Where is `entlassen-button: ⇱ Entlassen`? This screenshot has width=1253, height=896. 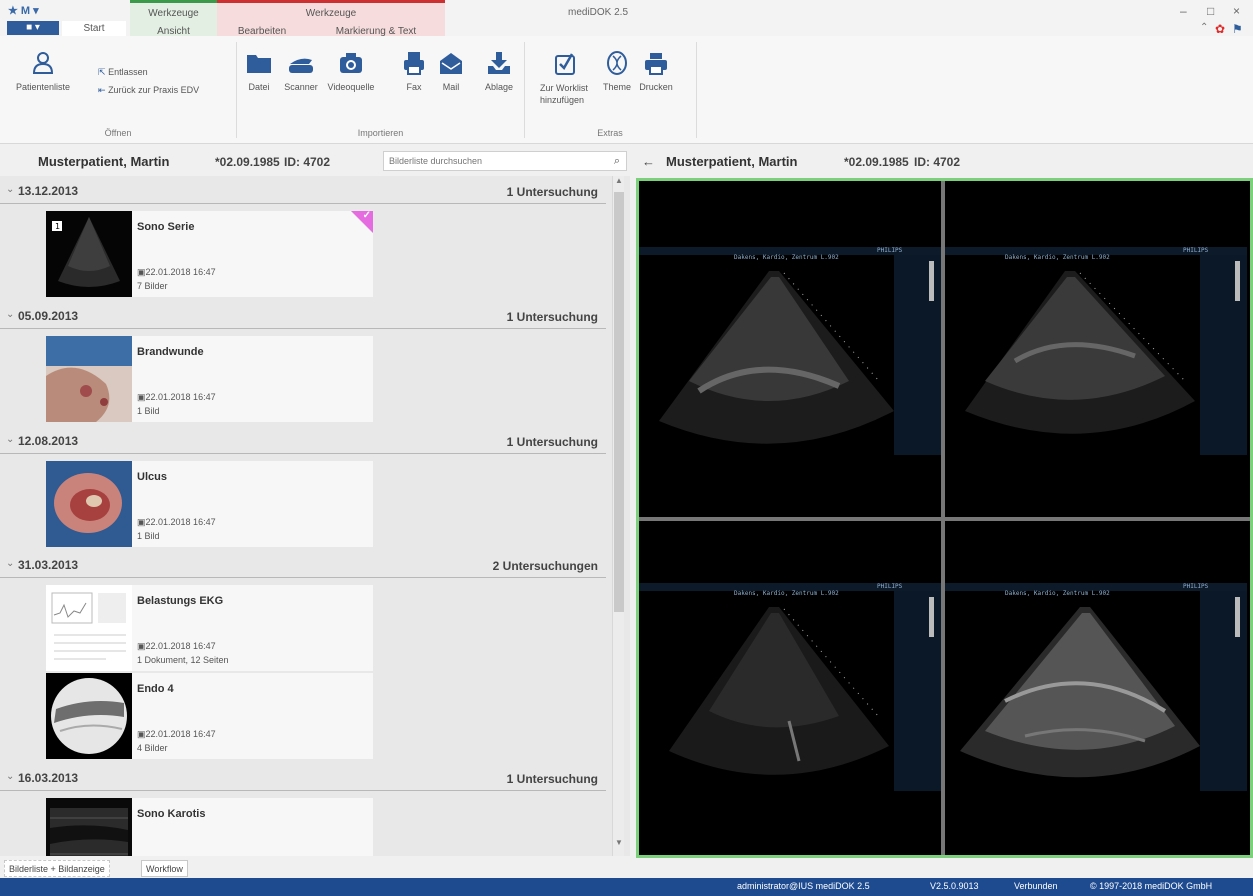 entlassen-button: ⇱ Entlassen is located at coordinates (123, 72).